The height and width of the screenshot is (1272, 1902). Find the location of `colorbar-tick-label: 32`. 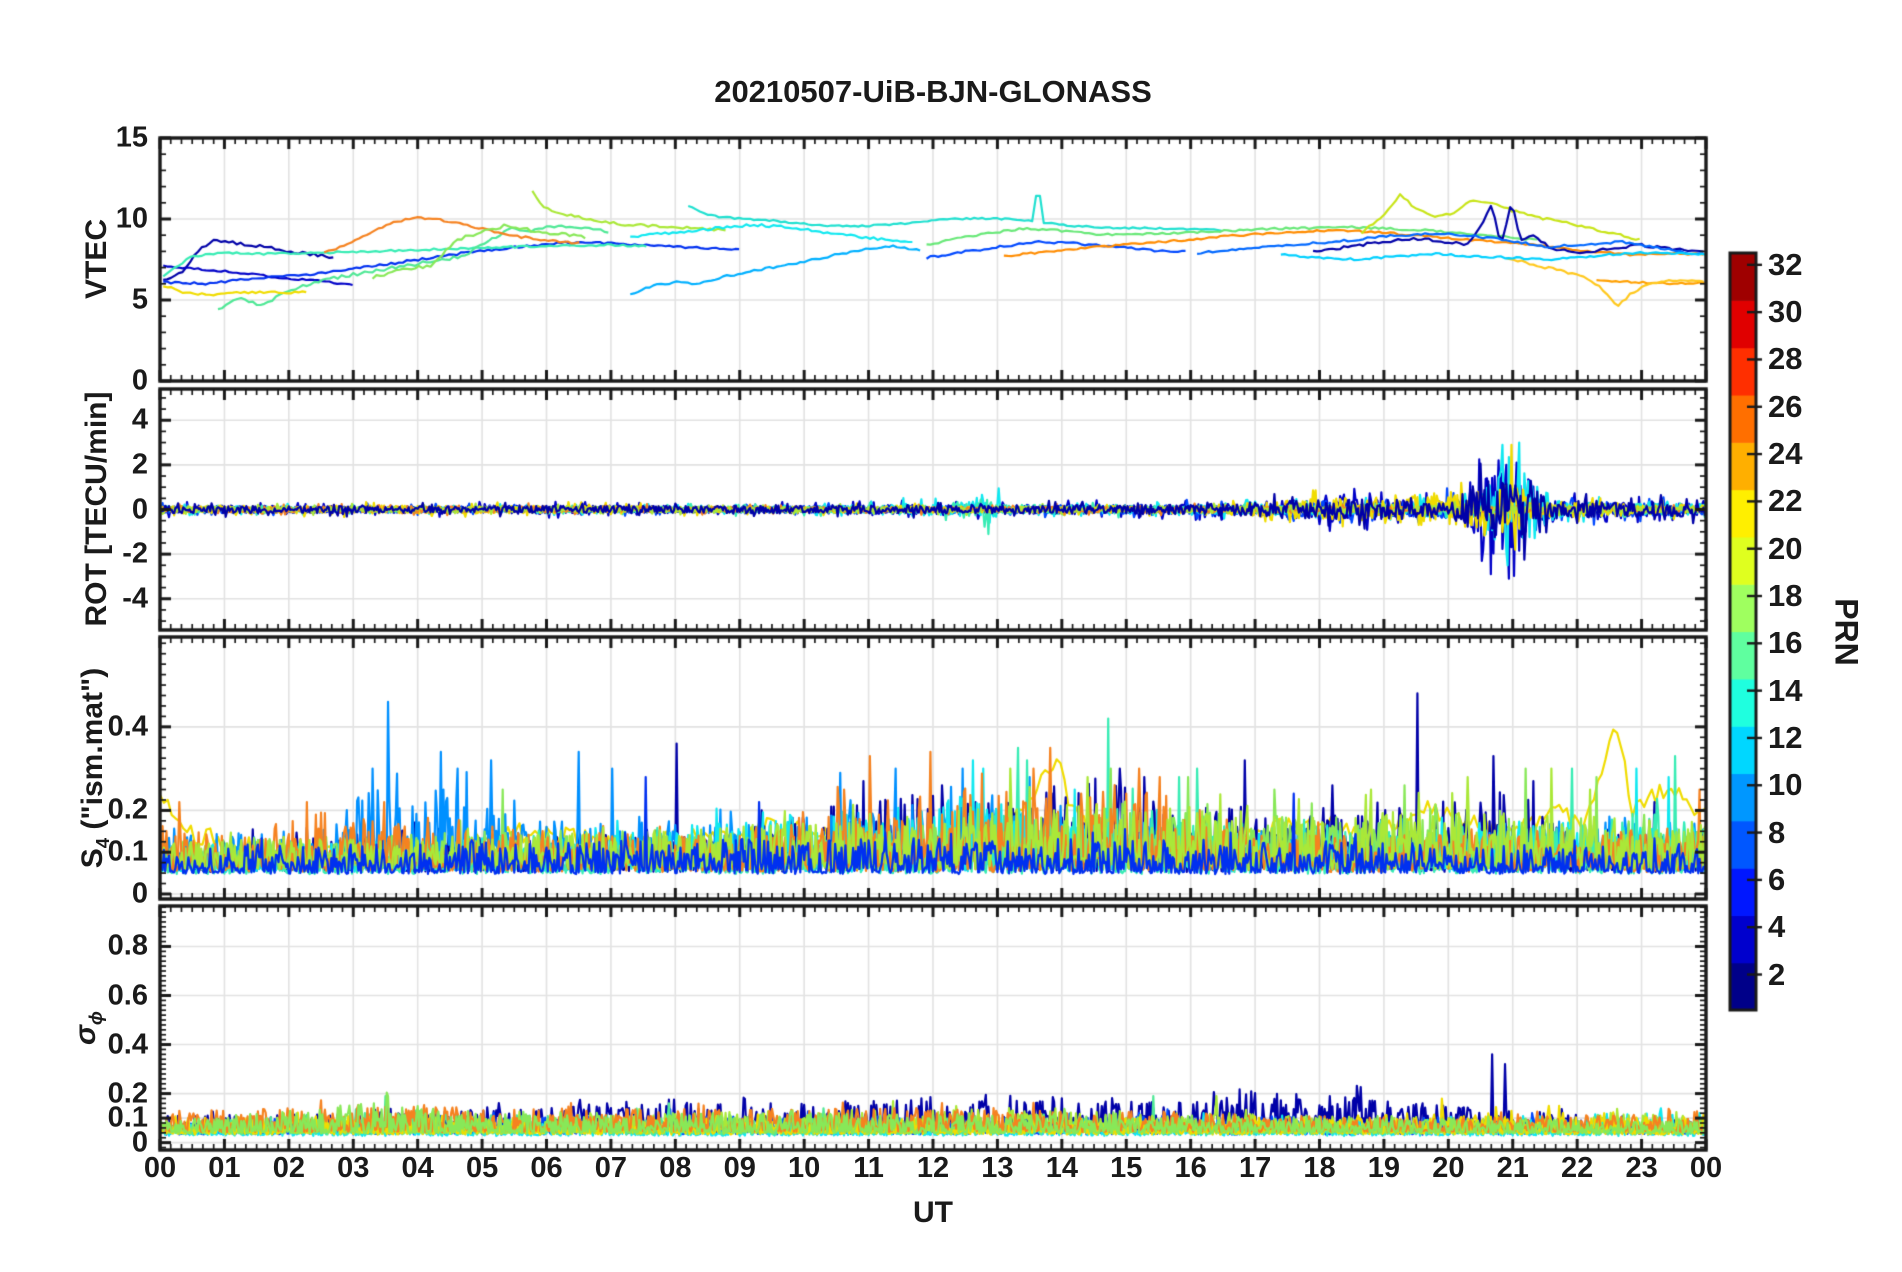

colorbar-tick-label: 32 is located at coordinates (1785, 264).